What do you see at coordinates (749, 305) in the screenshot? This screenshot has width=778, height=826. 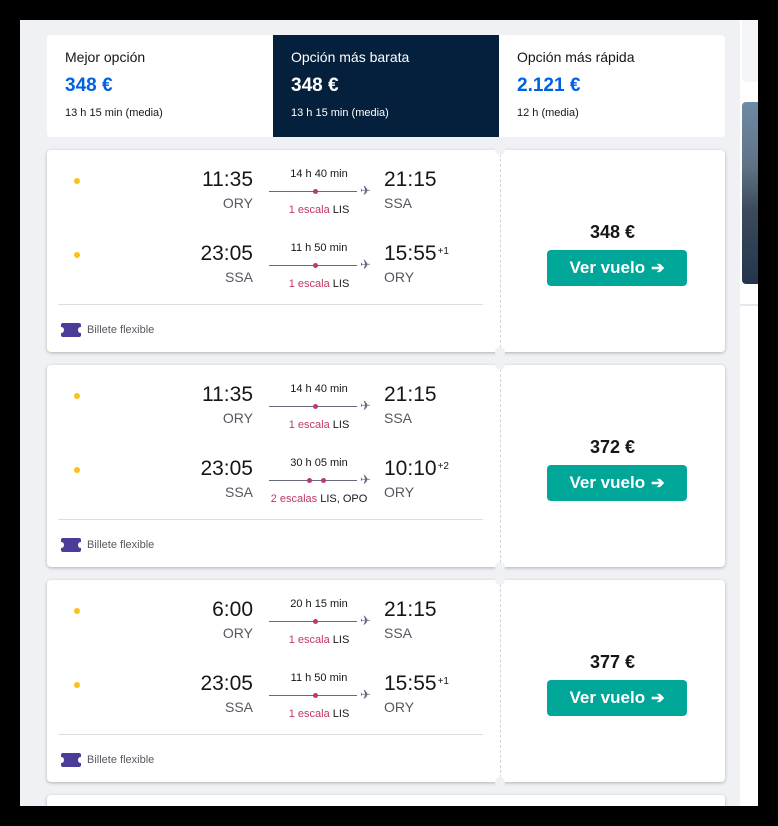 I see `side-divider` at bounding box center [749, 305].